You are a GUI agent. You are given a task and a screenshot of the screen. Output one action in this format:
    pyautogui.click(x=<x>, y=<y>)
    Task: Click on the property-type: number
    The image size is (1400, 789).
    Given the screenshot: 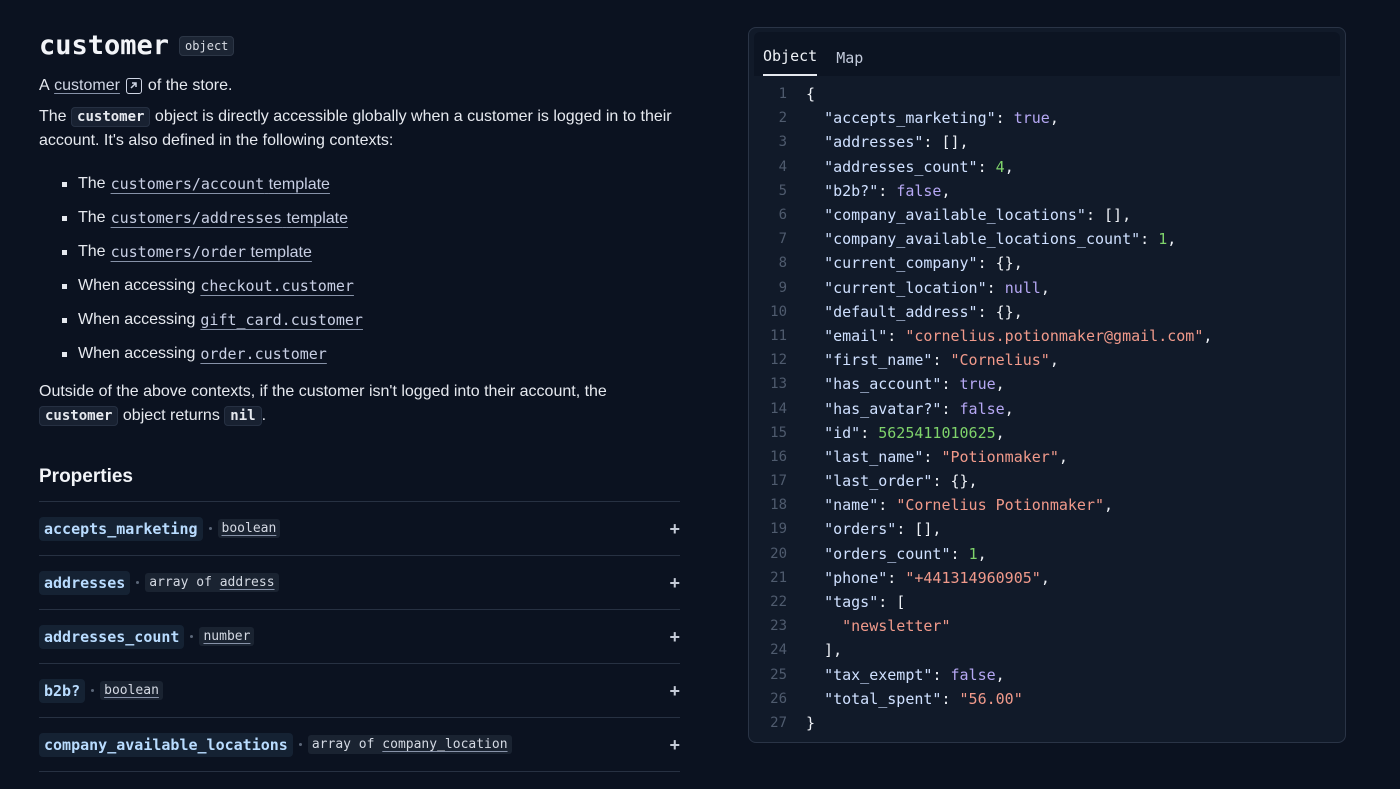 What is the action you would take?
    pyautogui.click(x=227, y=636)
    